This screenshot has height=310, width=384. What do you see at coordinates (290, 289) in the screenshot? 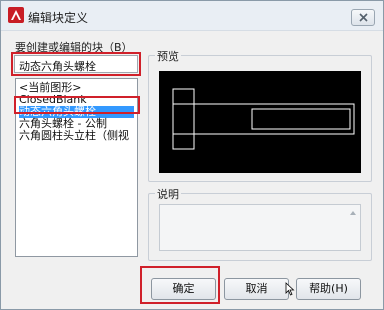
I see `cursor-icon` at bounding box center [290, 289].